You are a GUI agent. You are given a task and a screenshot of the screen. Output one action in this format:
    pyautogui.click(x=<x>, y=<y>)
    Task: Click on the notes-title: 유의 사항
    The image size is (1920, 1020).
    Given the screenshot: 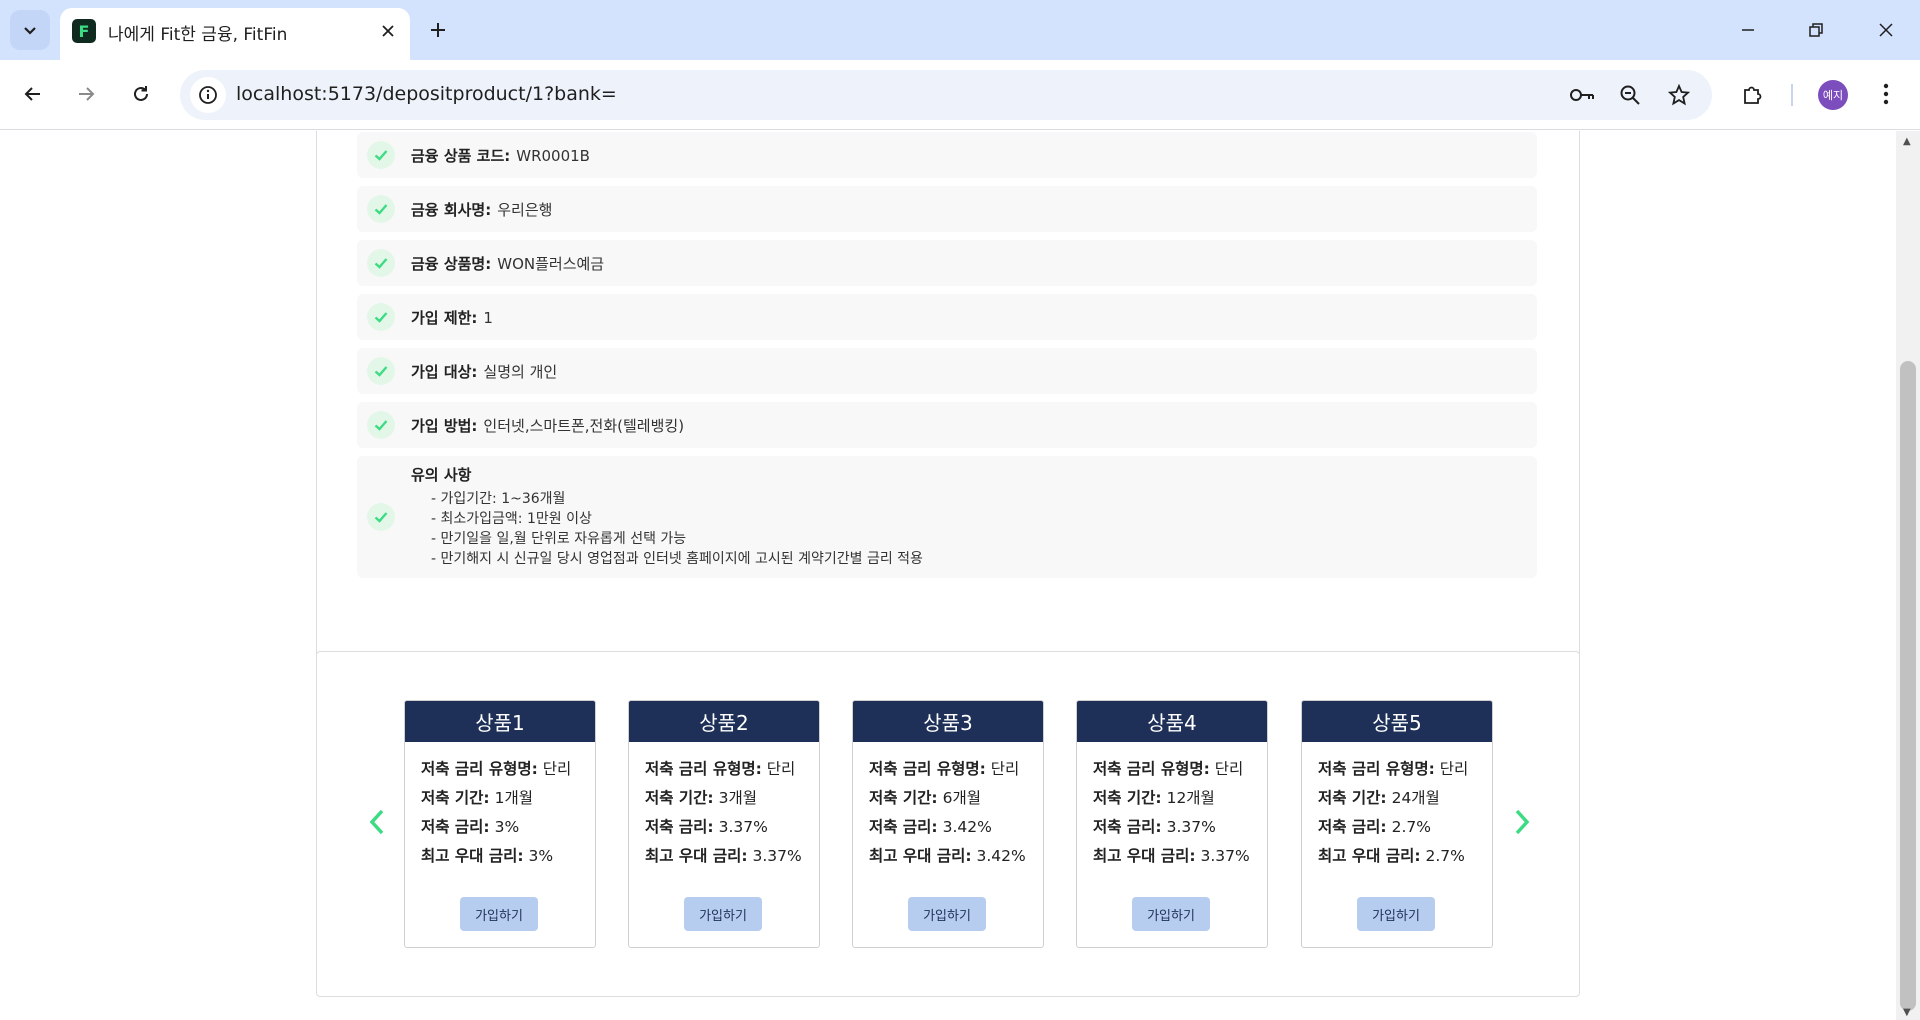 What is the action you would take?
    pyautogui.click(x=441, y=475)
    